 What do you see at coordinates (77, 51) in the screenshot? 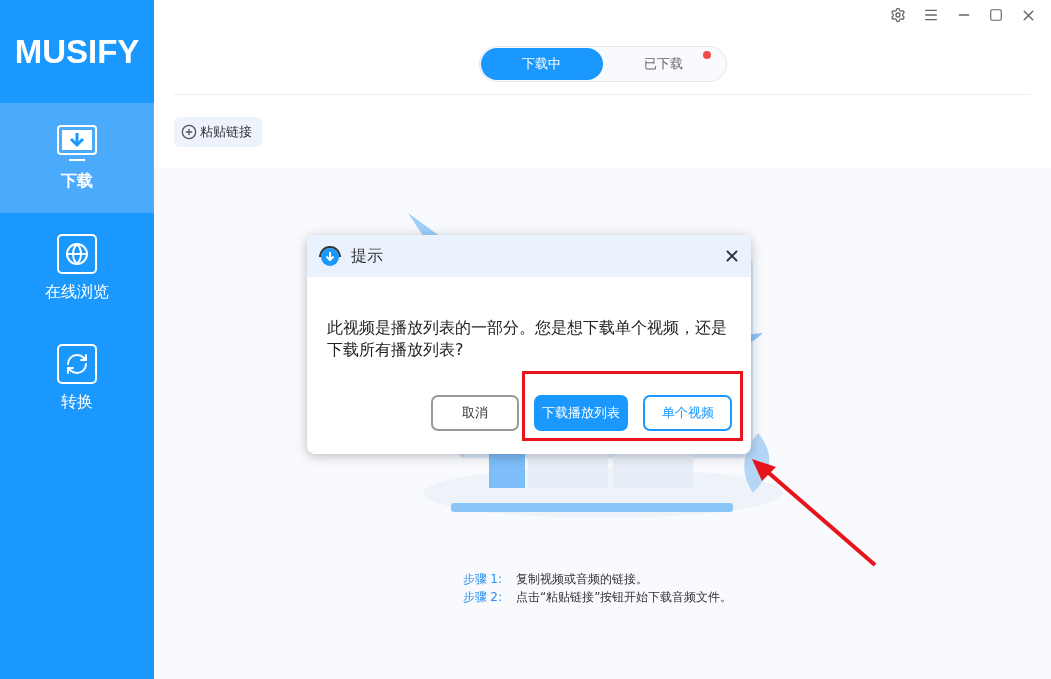
I see `app-logo: MUSIFY` at bounding box center [77, 51].